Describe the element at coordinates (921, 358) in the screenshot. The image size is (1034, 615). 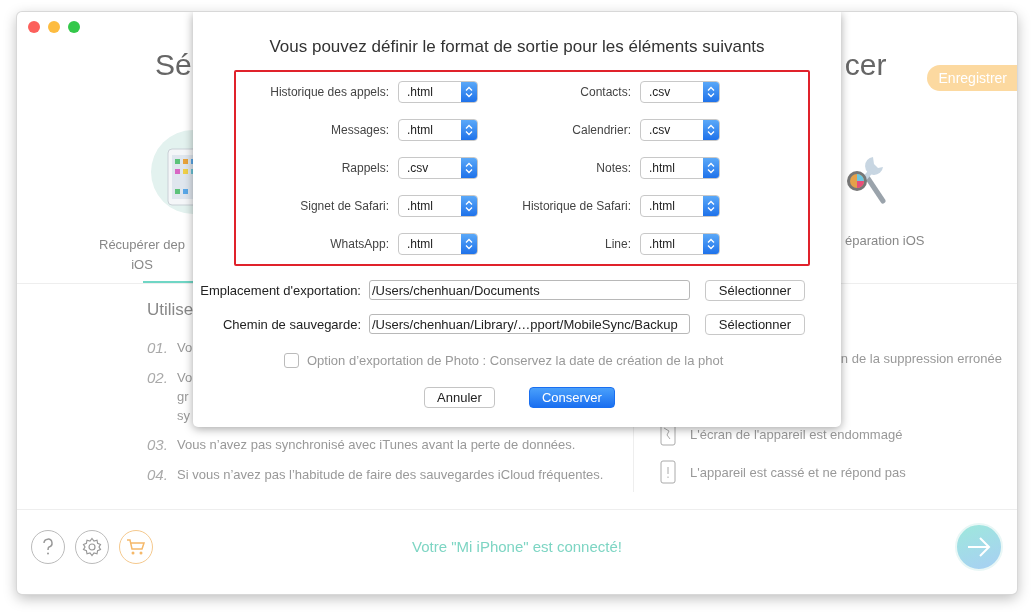
I see `cause-text: n de la suppression erronée` at that location.